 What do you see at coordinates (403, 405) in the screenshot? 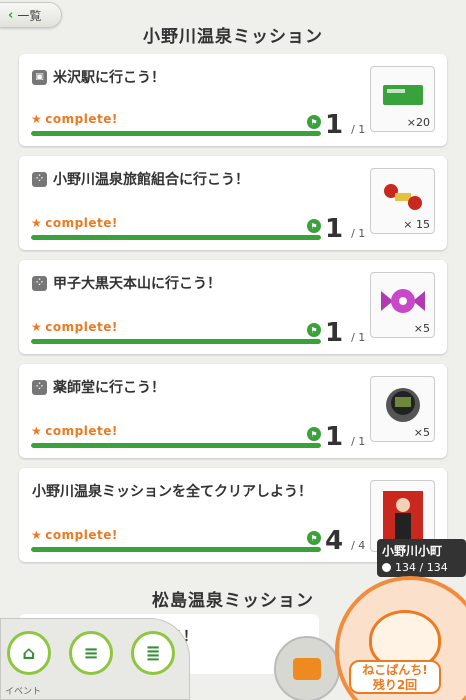
I see `grill-icon` at bounding box center [403, 405].